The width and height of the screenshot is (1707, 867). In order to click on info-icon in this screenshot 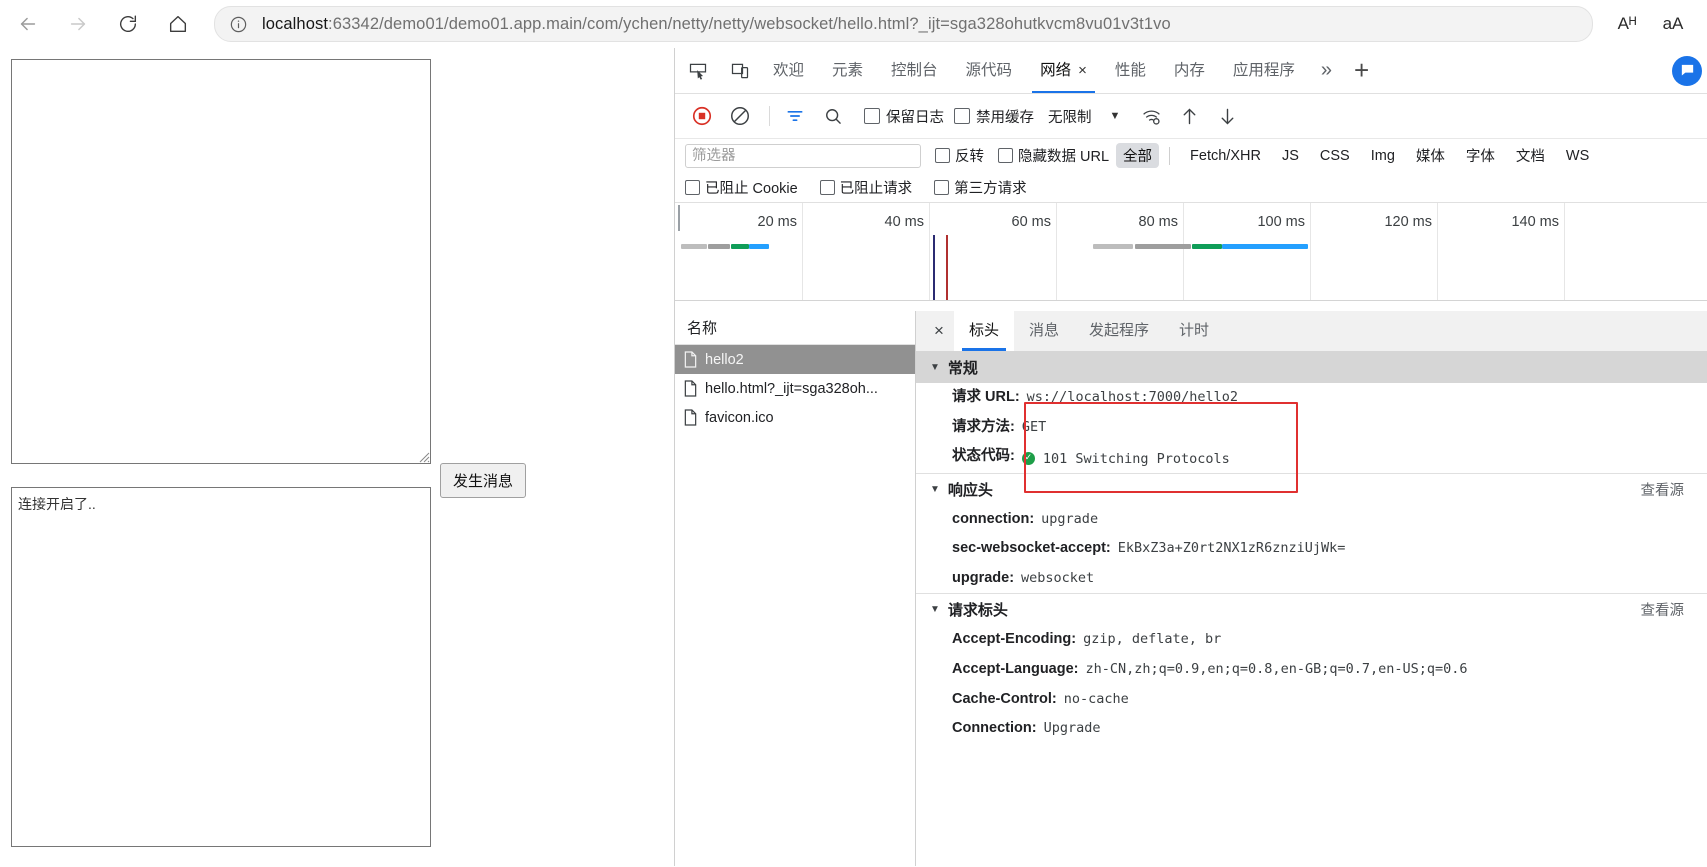, I will do `click(238, 24)`.